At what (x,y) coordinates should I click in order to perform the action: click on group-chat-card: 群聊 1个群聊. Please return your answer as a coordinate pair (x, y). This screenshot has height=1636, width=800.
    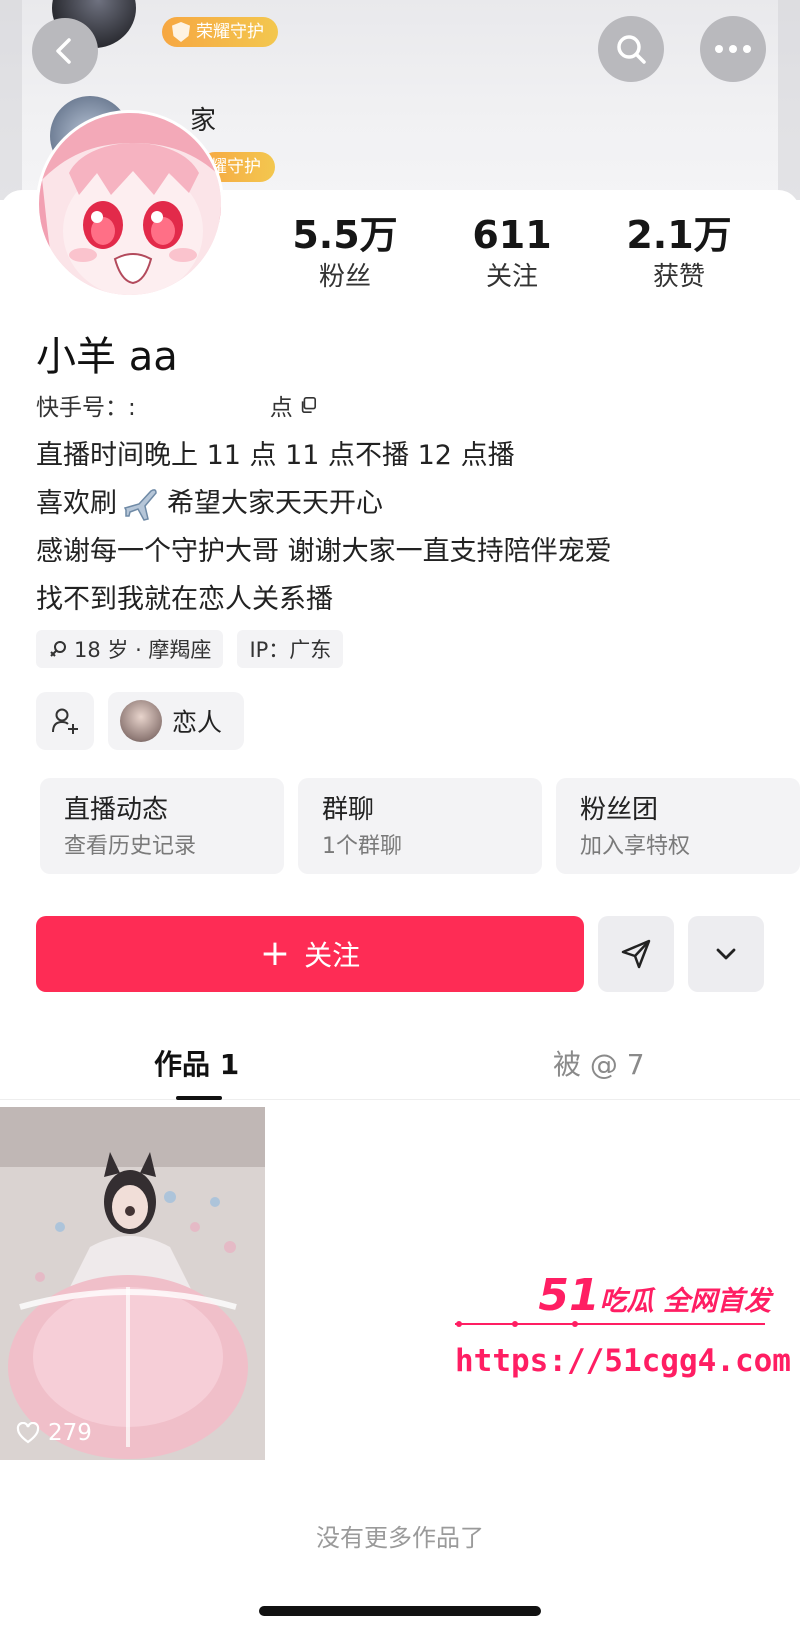
    Looking at the image, I should click on (420, 826).